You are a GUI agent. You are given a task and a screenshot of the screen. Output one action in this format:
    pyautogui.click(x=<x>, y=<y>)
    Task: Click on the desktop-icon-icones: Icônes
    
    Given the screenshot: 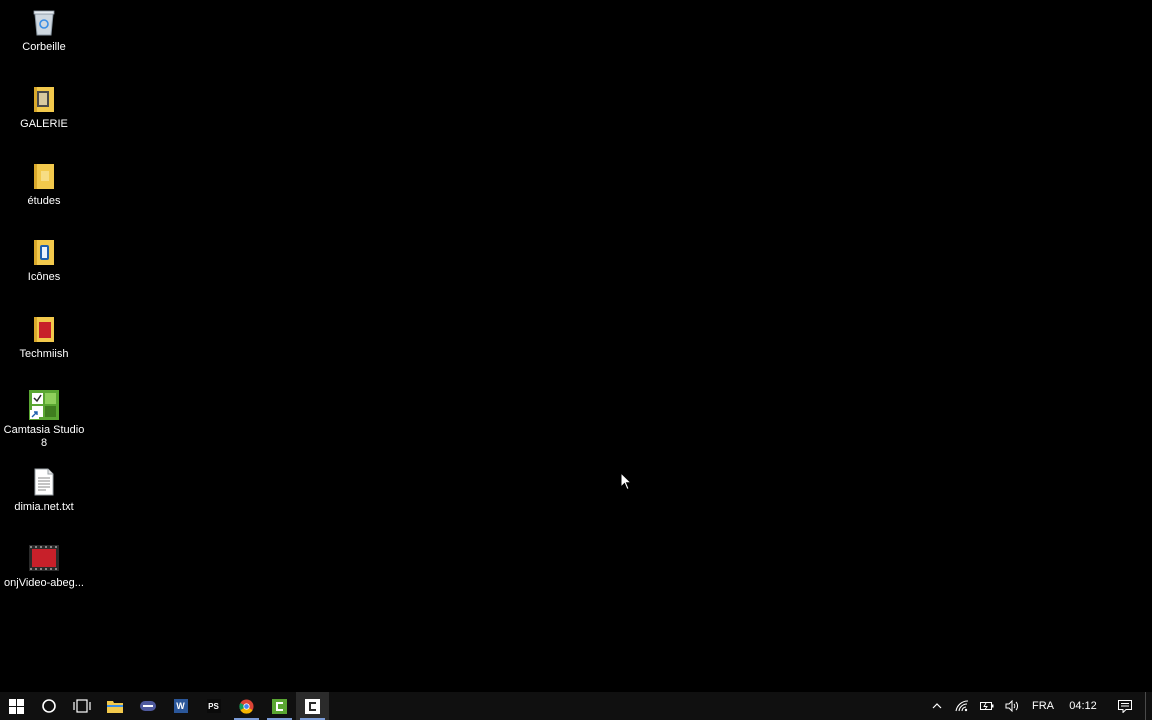 What is the action you would take?
    pyautogui.click(x=44, y=260)
    